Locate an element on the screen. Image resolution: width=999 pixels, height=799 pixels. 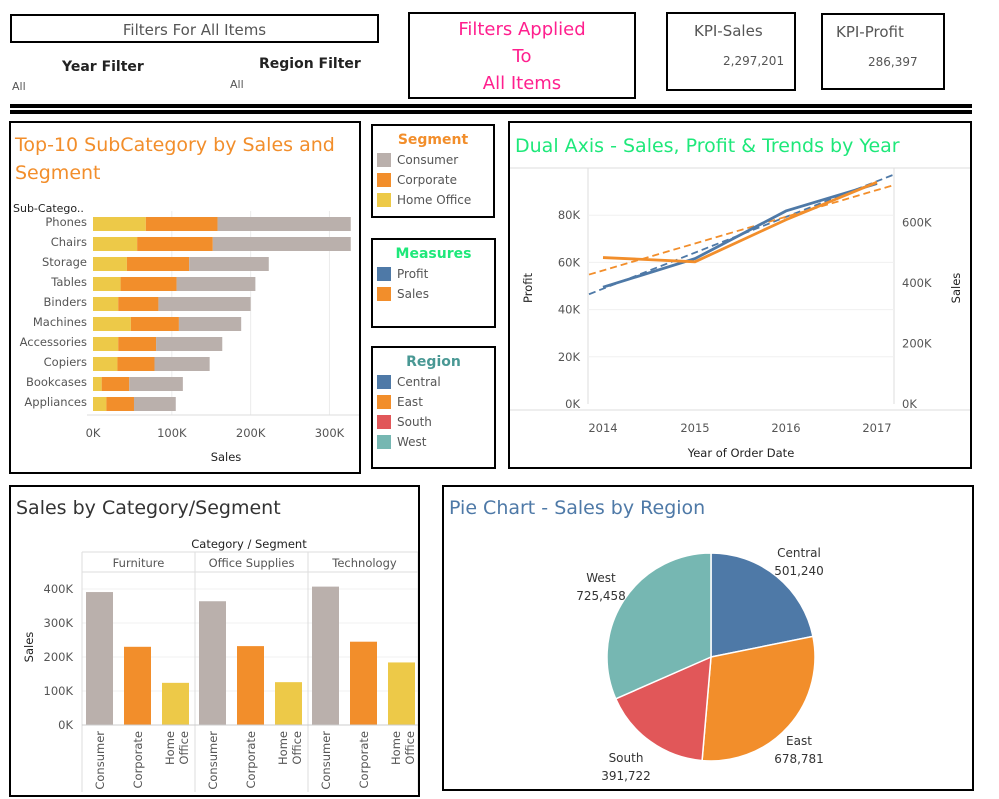
legend-item-east: East is located at coordinates (400, 402).